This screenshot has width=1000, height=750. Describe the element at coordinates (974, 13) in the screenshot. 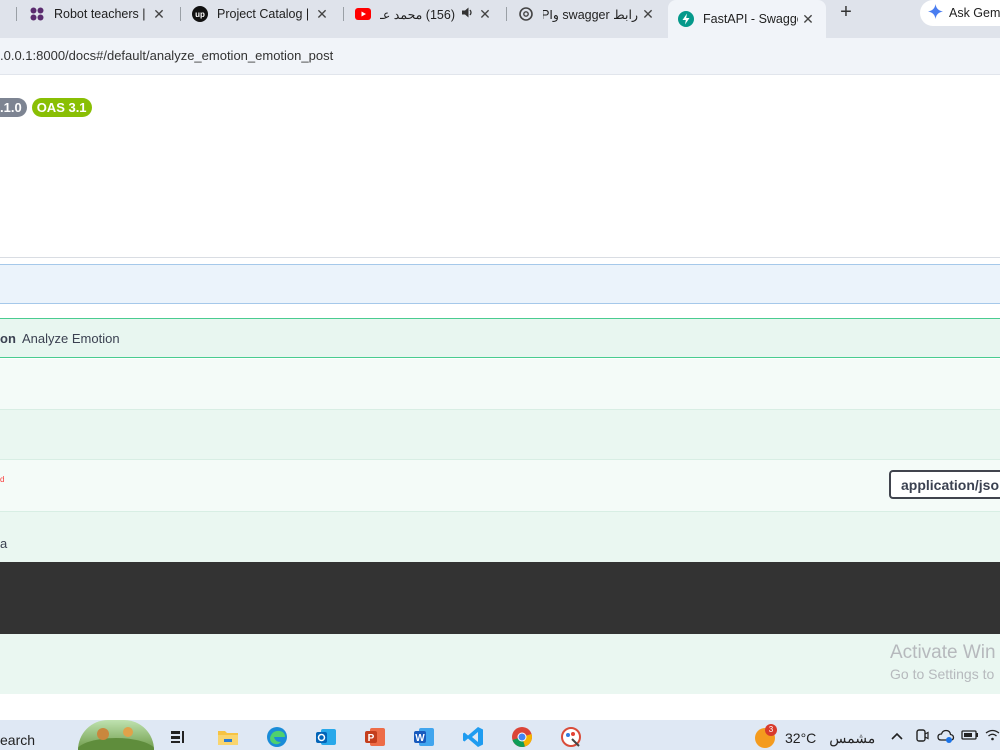

I see `ask-gemini-label: Ask Gem` at that location.